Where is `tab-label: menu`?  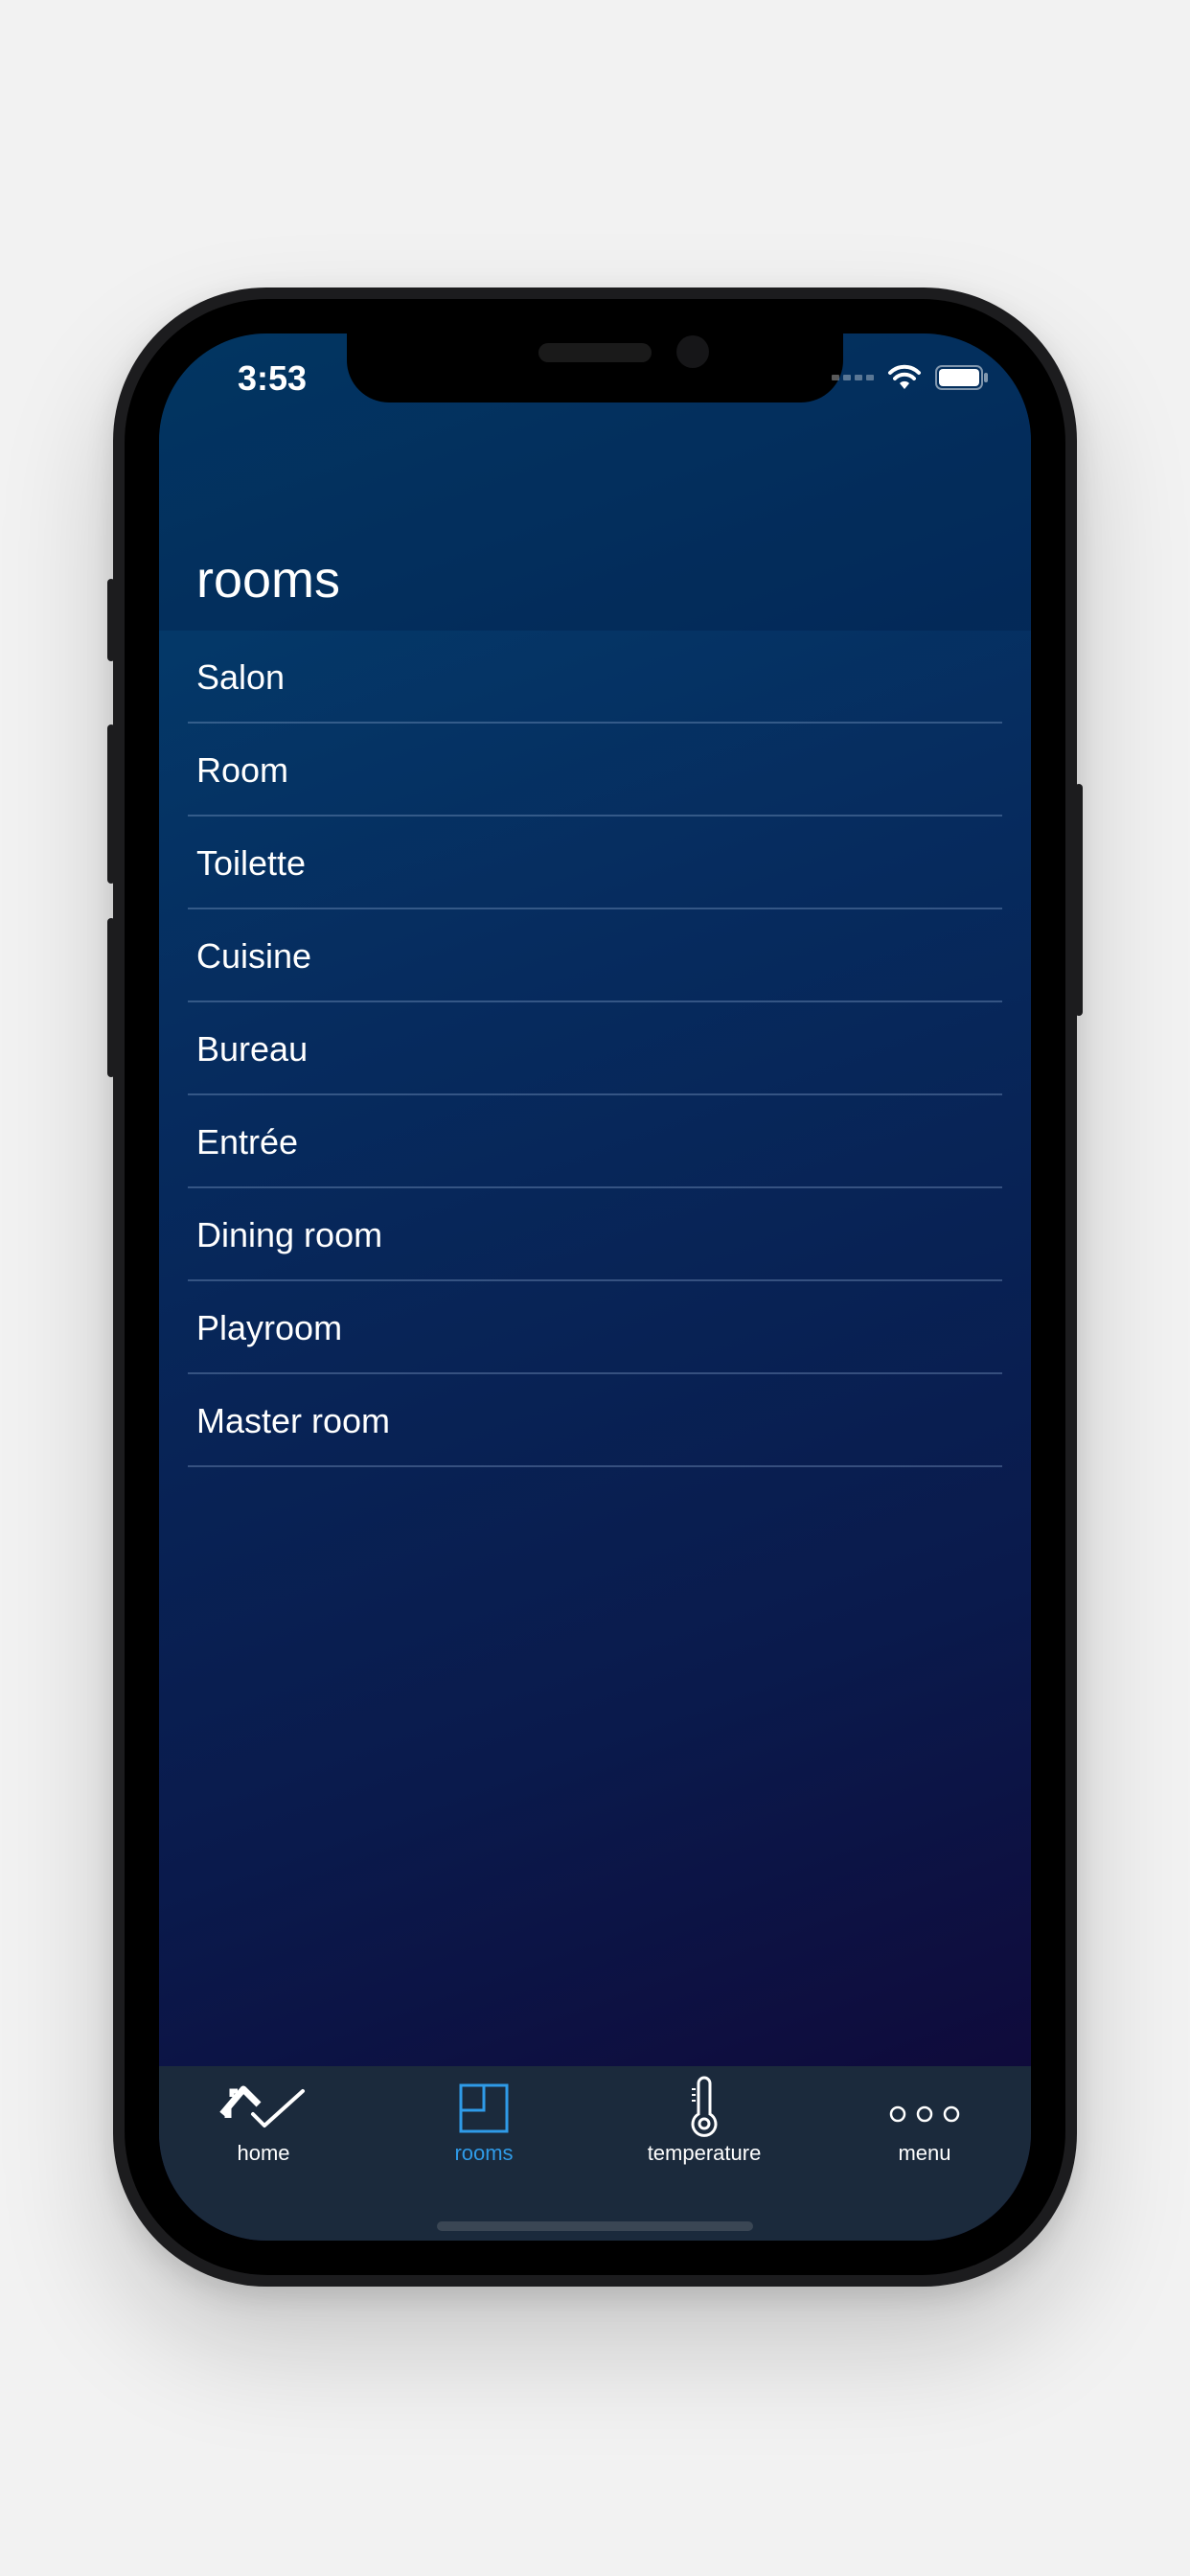
tab-label: menu is located at coordinates (925, 2153).